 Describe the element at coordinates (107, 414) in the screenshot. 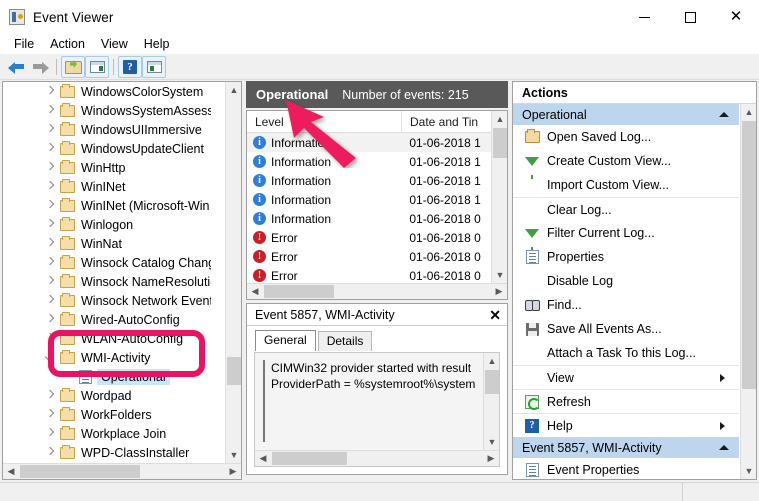

I see `tree-item-workfolders: WorkFolders` at that location.